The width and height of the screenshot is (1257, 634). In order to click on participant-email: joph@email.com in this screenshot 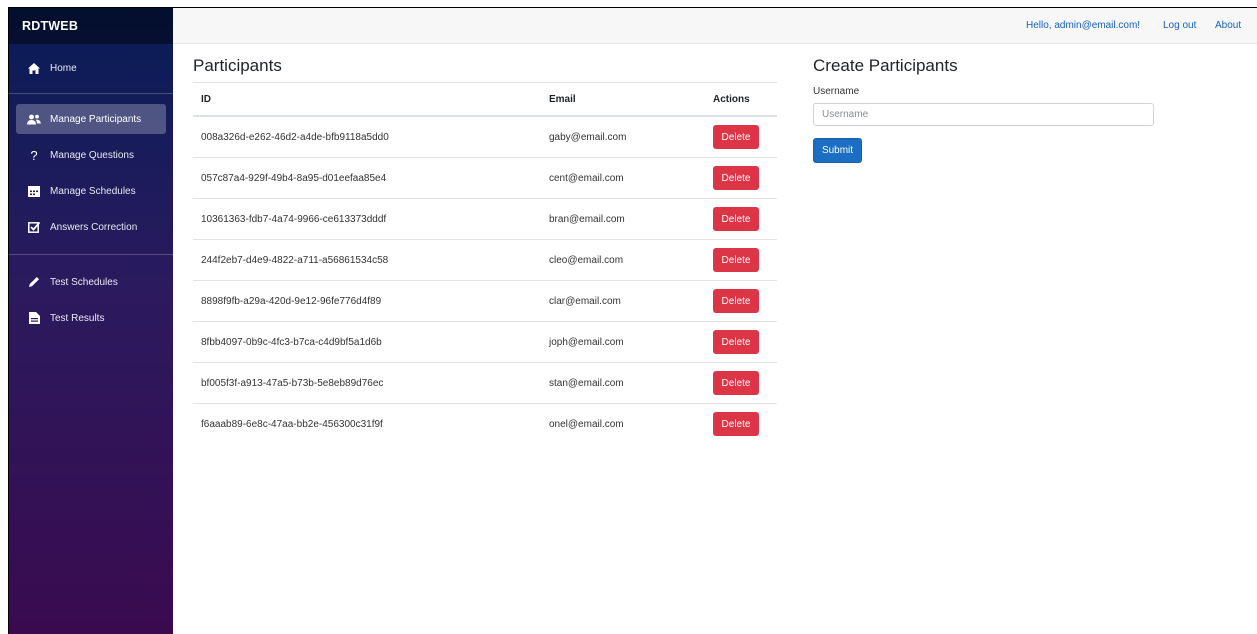, I will do `click(623, 342)`.